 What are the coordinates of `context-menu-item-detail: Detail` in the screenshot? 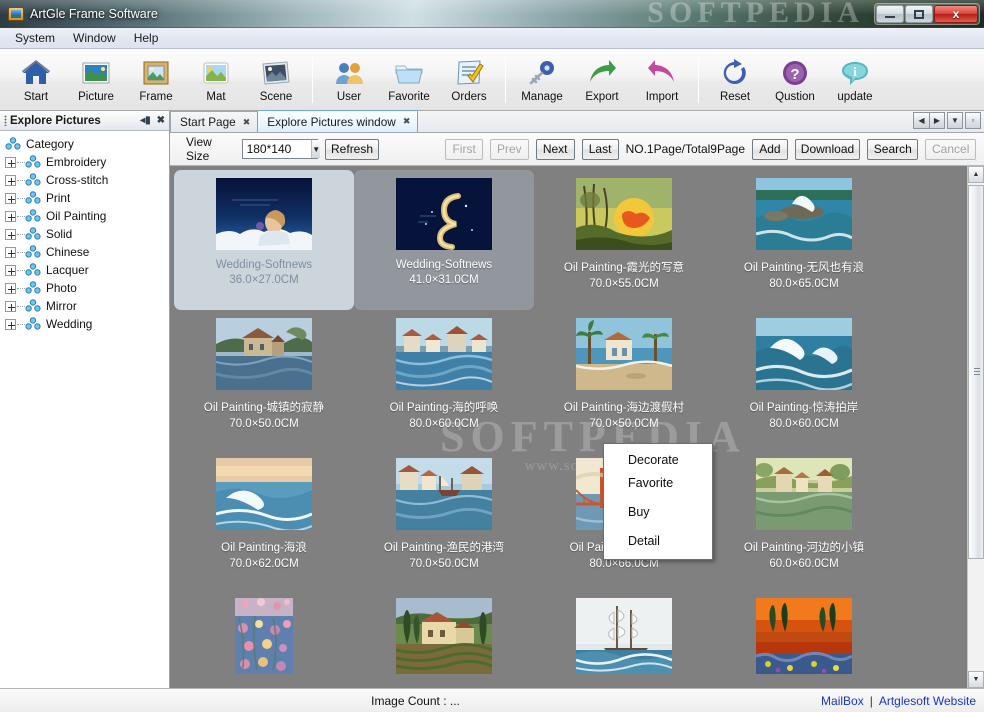 It's located at (658, 541).